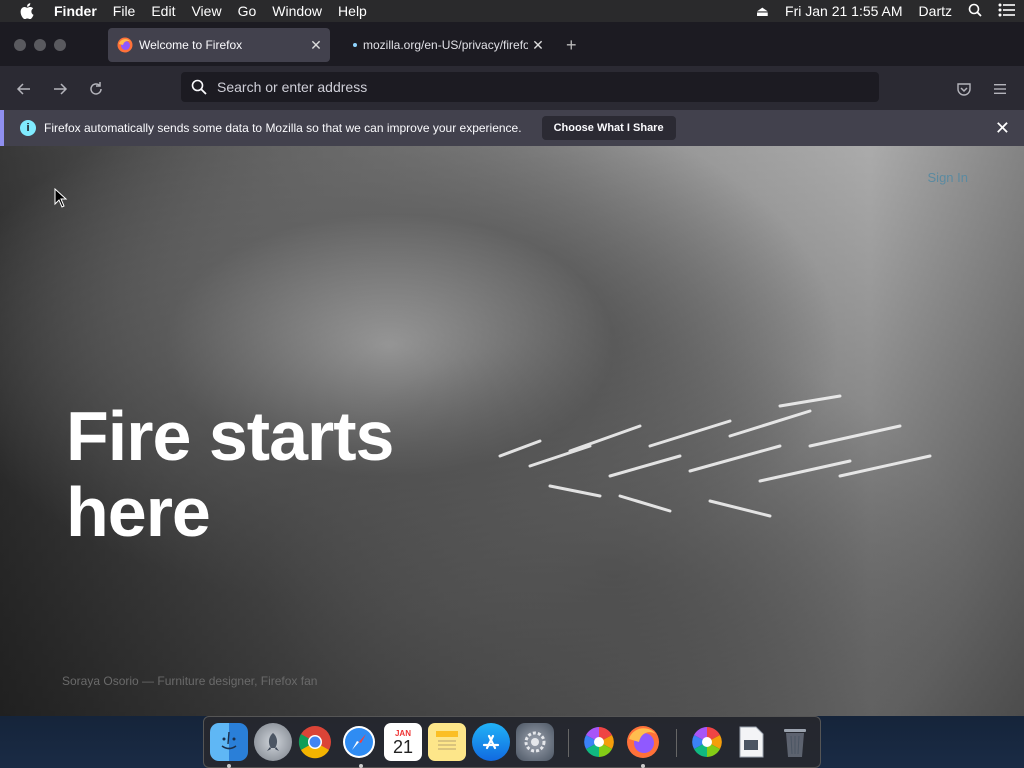 The image size is (1024, 768). Describe the element at coordinates (491, 742) in the screenshot. I see `app-store-icon` at that location.